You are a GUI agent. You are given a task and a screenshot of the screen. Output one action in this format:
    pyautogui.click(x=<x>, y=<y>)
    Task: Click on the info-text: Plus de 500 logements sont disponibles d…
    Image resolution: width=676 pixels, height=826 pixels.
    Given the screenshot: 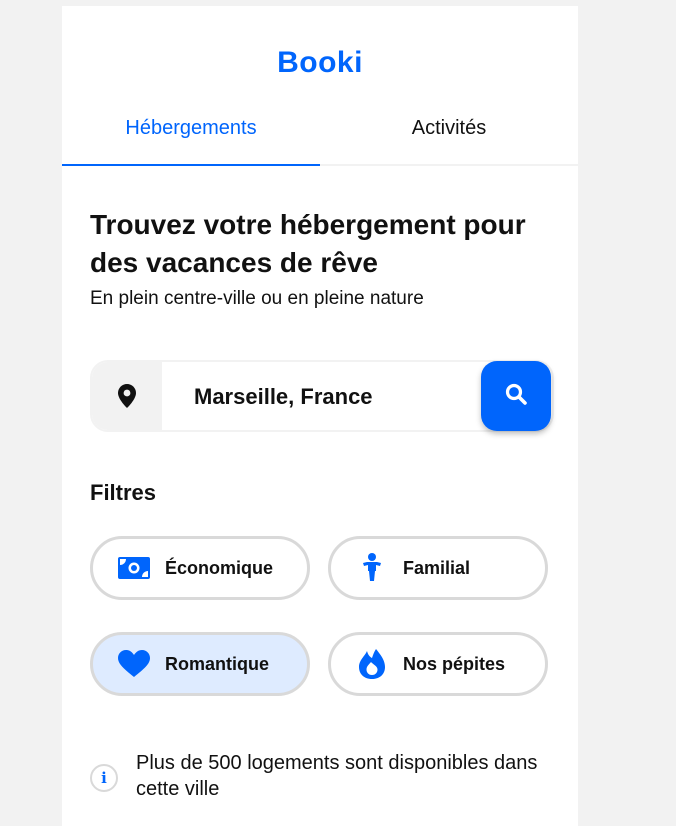 What is the action you would take?
    pyautogui.click(x=337, y=776)
    